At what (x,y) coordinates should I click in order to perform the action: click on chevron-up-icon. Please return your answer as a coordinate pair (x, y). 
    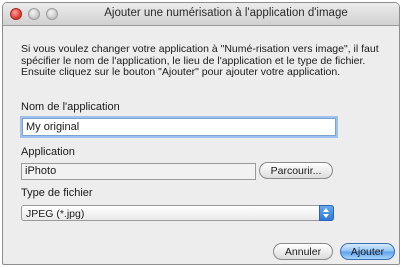
    Looking at the image, I should click on (326, 210).